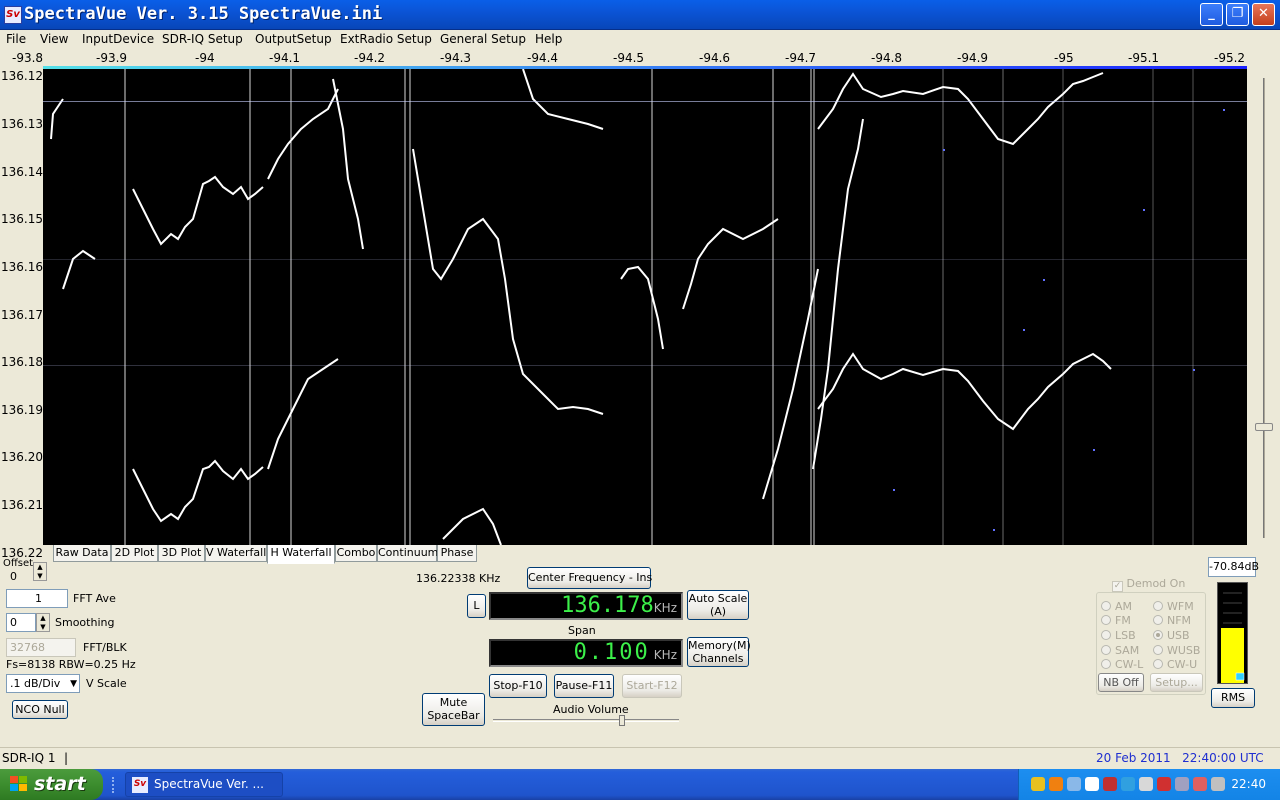 The height and width of the screenshot is (800, 1280). What do you see at coordinates (118, 39) in the screenshot?
I see `menu-inputdevice: InputDevice` at bounding box center [118, 39].